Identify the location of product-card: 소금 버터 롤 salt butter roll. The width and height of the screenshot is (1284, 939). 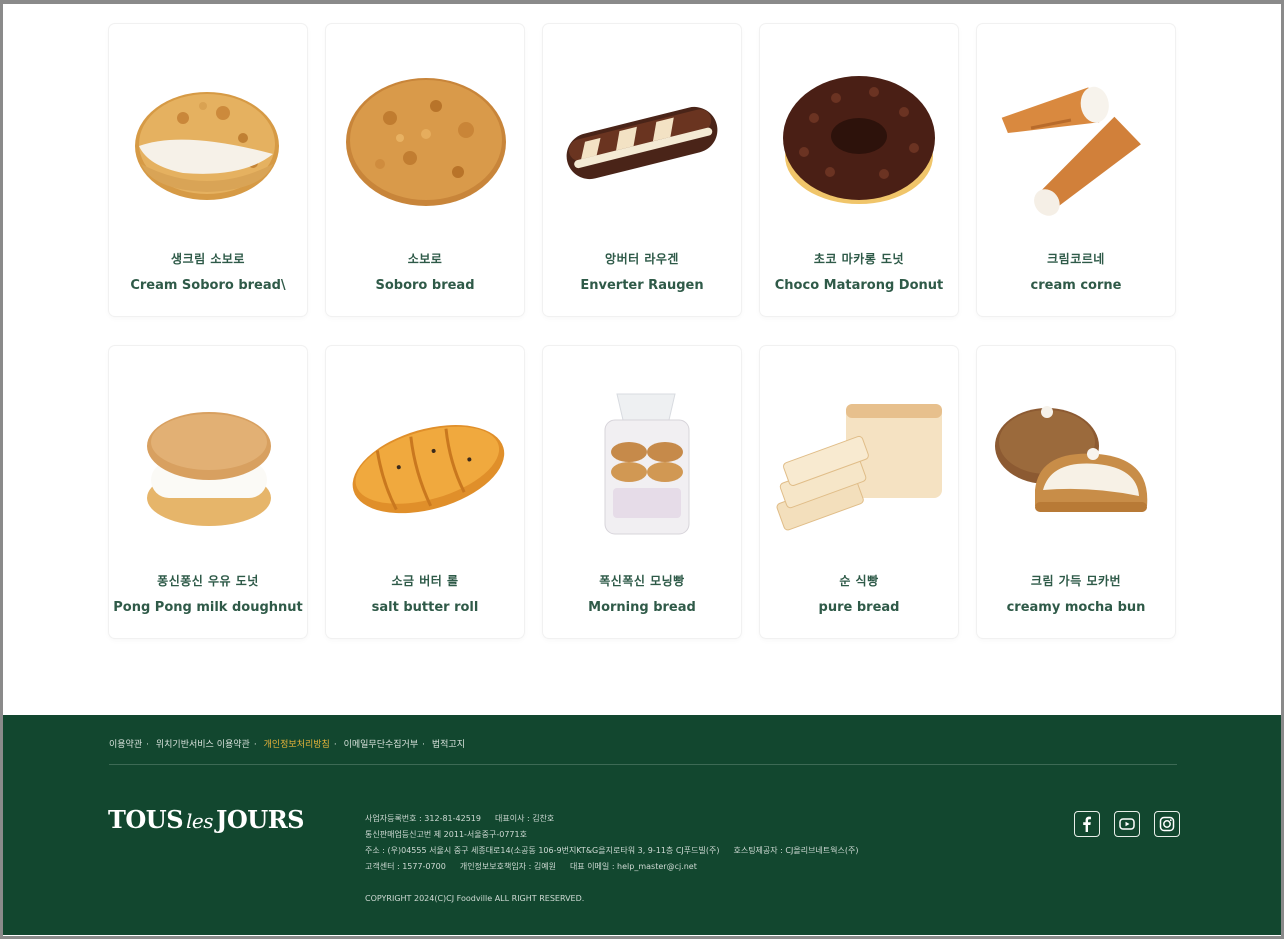
(425, 492).